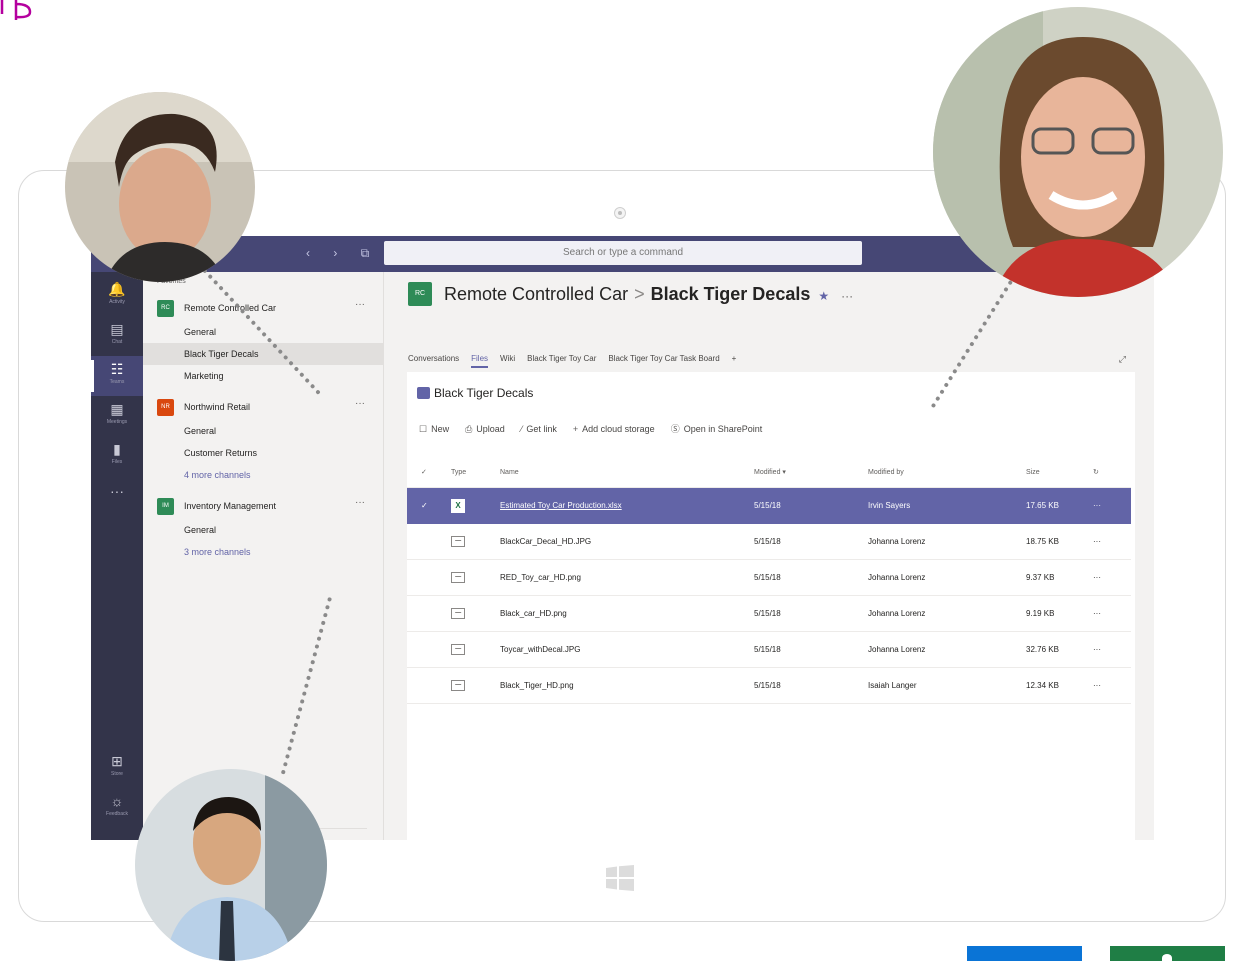 This screenshot has height=962, width=1237. Describe the element at coordinates (117, 814) in the screenshot. I see `rail-label: Feedback` at that location.